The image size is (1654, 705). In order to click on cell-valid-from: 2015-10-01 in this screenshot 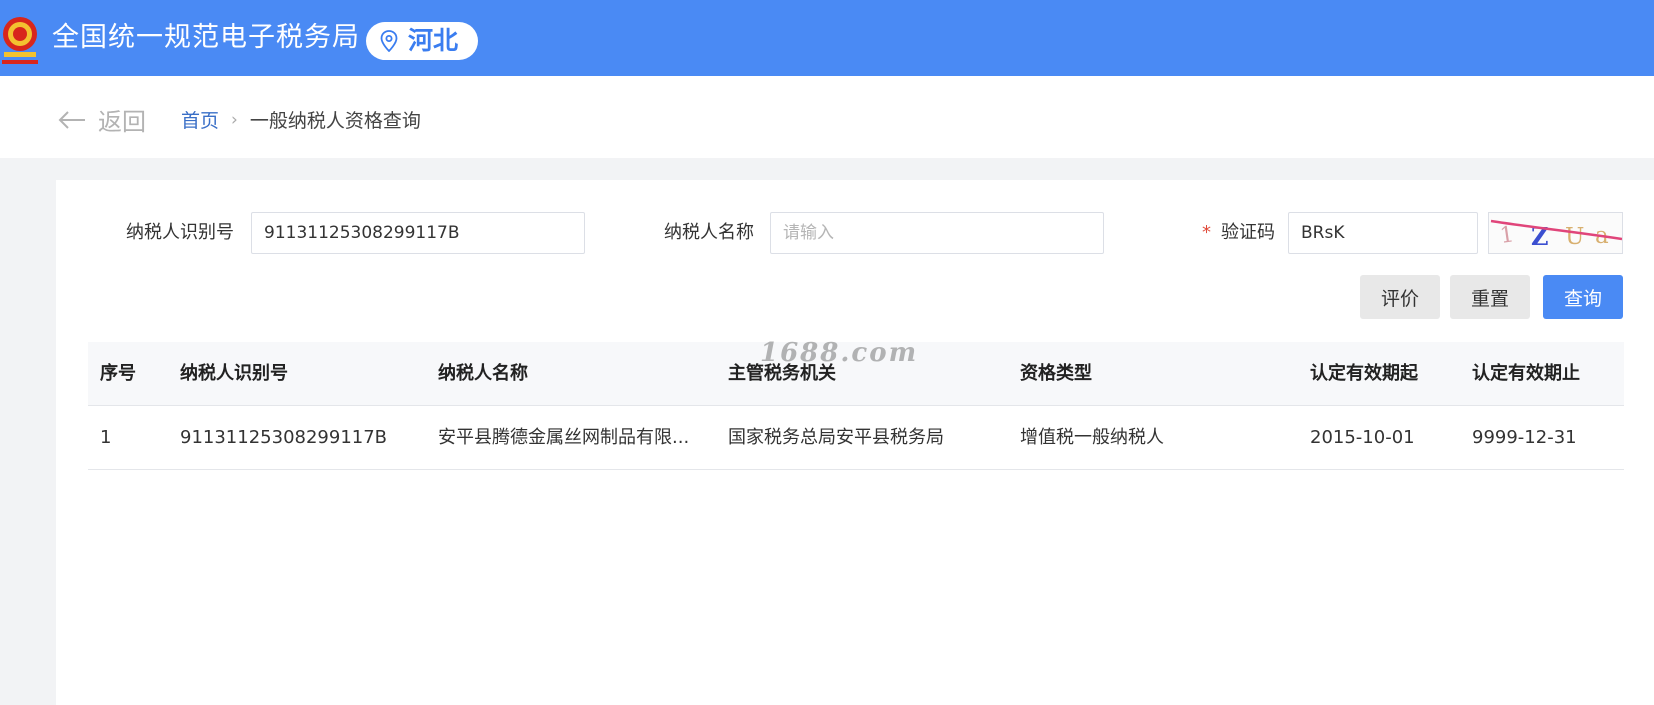, I will do `click(1362, 437)`.